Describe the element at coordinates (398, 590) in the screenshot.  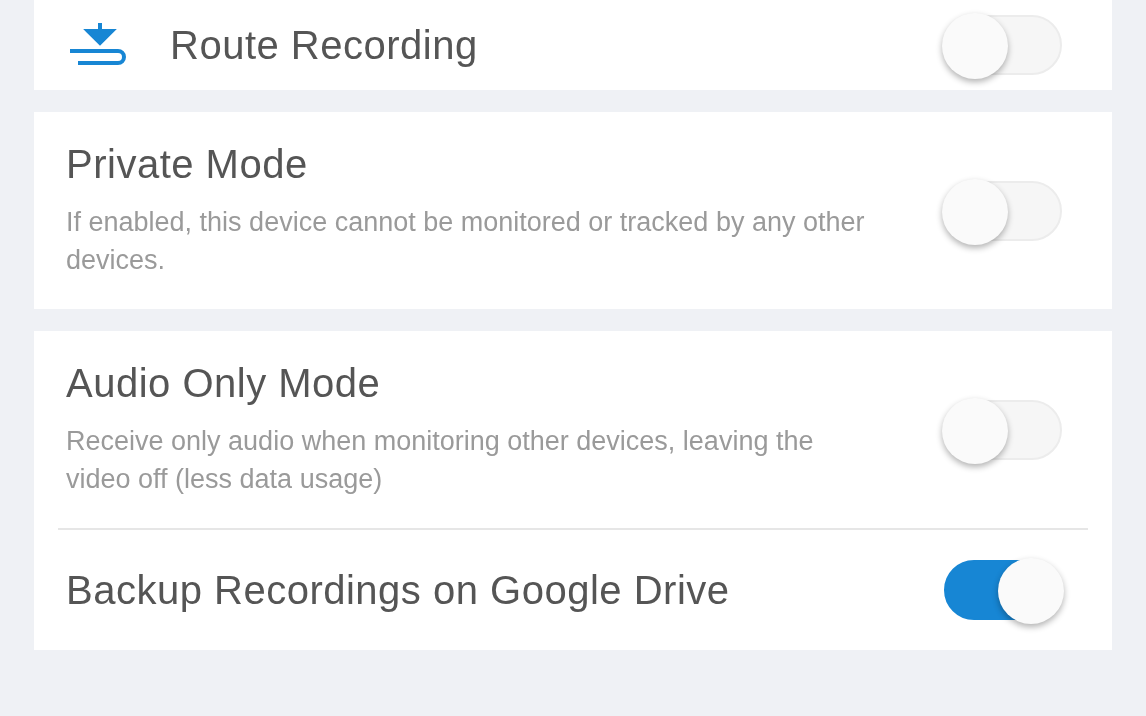
I see `setting-title: Backup Recordings on Google Drive` at that location.